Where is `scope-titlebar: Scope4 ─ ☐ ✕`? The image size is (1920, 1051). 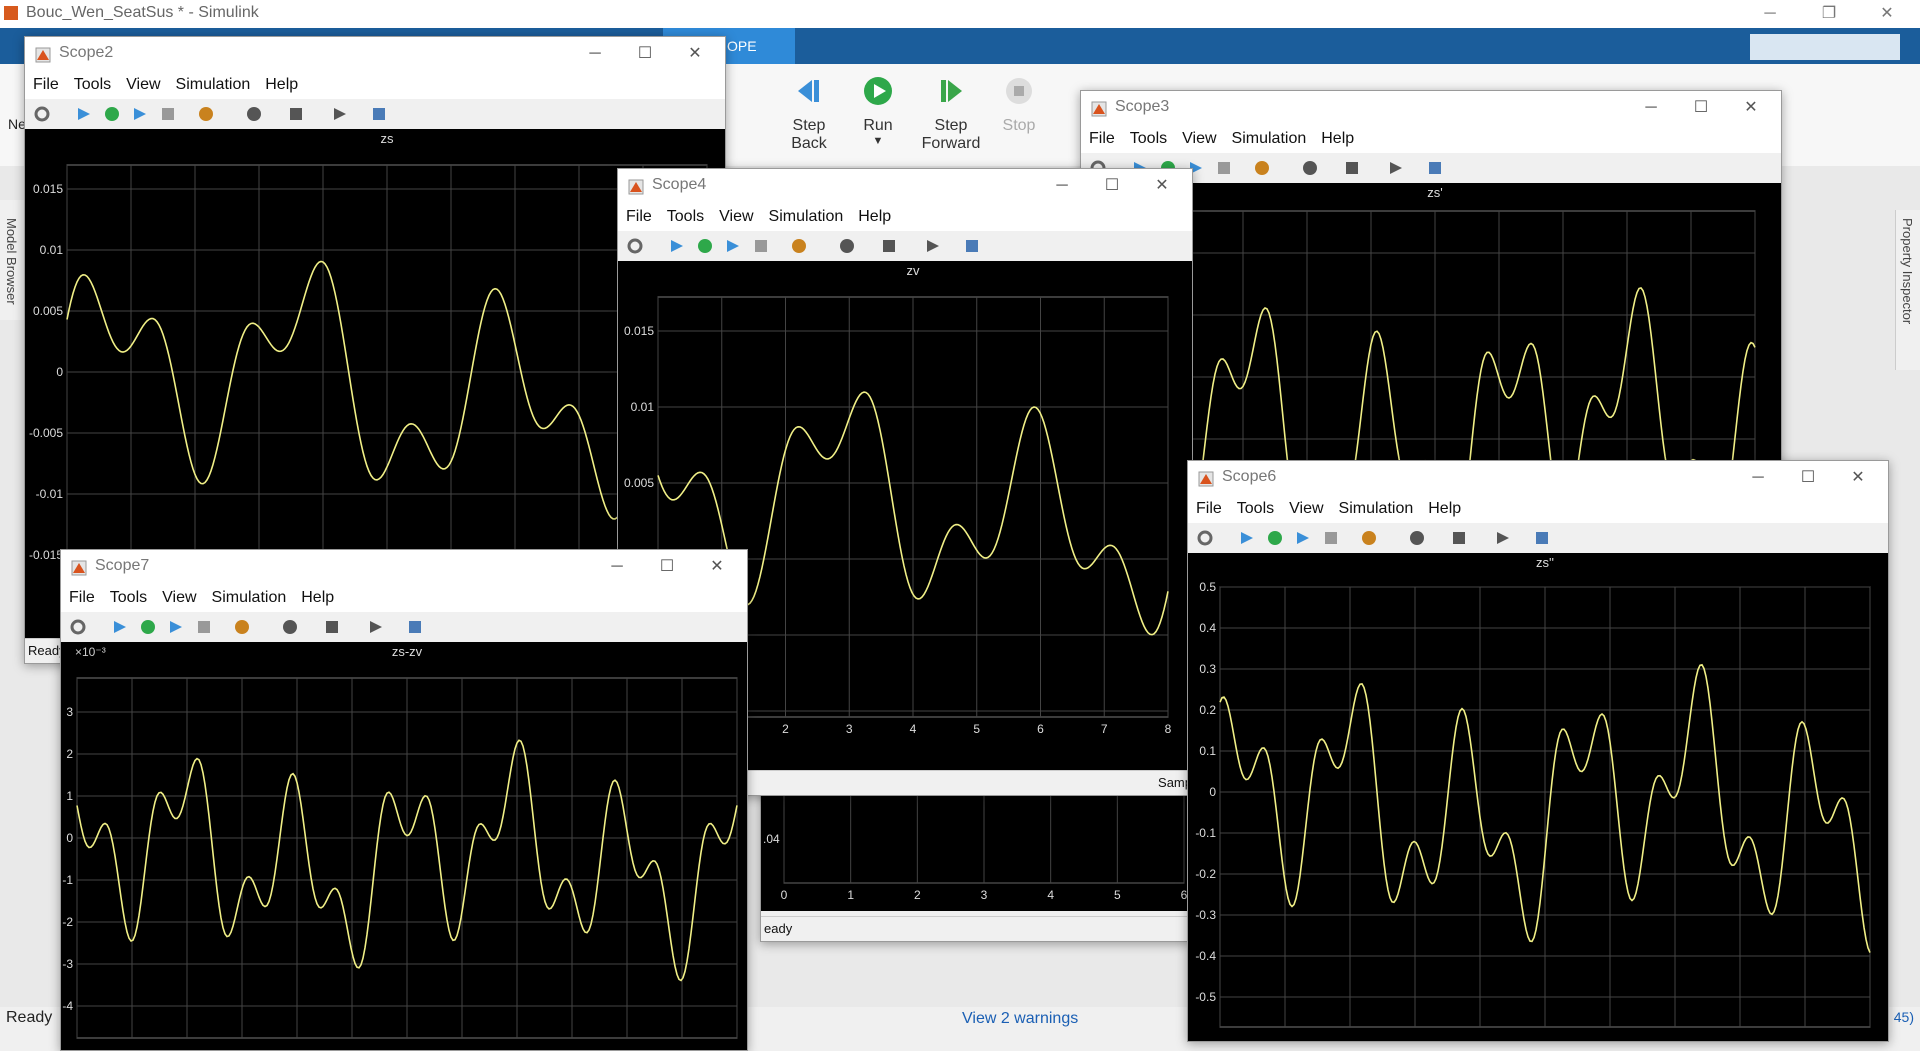
scope-titlebar: Scope4 ─ ☐ ✕ is located at coordinates (905, 186).